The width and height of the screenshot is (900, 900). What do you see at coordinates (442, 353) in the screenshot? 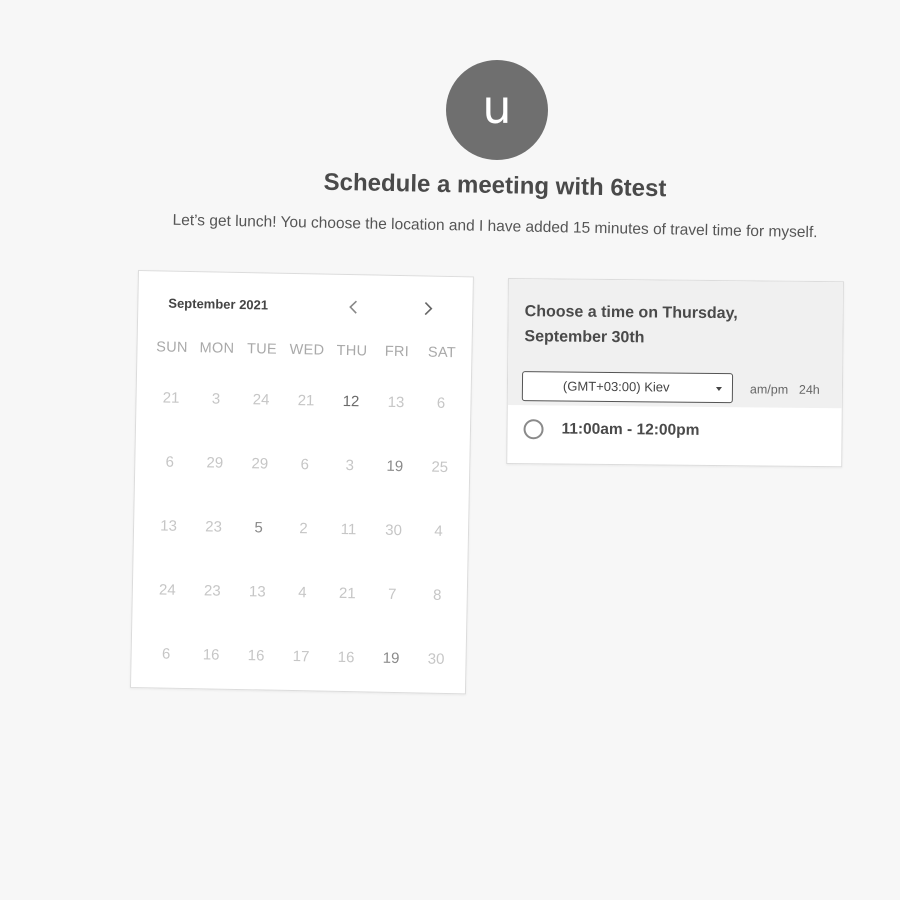
I see `weekday-label: SAT` at bounding box center [442, 353].